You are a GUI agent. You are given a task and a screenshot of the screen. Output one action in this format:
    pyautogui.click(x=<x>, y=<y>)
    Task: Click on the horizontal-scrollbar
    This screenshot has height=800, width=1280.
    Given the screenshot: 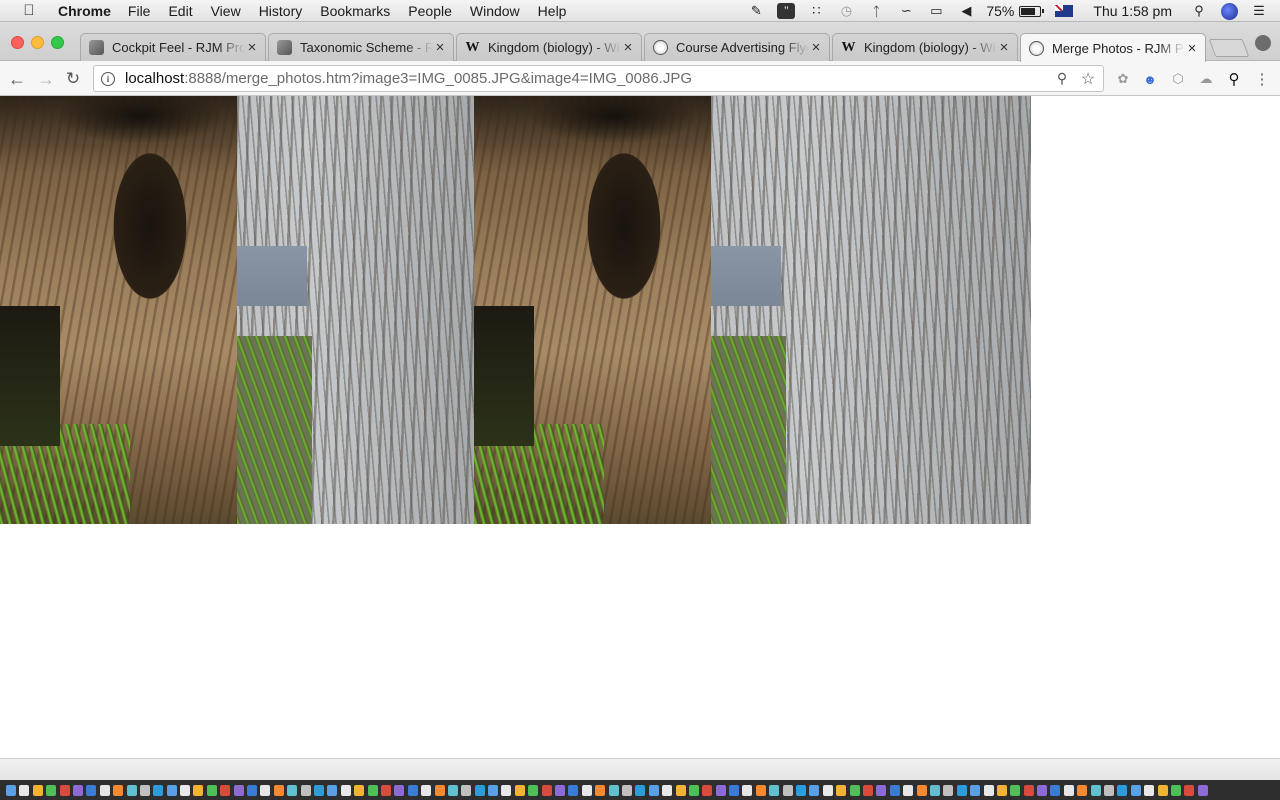 What is the action you would take?
    pyautogui.click(x=640, y=769)
    